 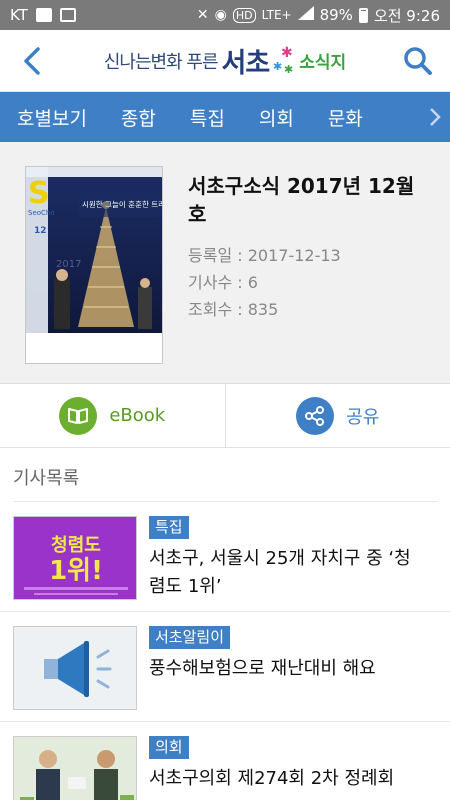 I want to click on view-count: 조회수 : 835, so click(x=233, y=309).